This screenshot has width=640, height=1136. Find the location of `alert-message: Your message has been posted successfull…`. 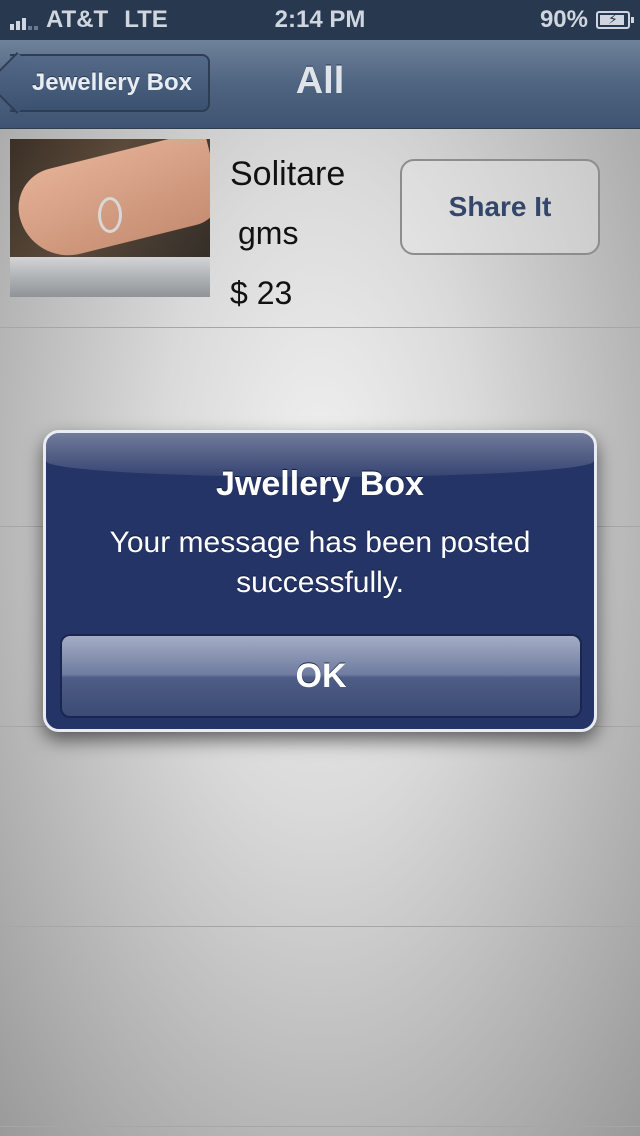

alert-message: Your message has been posted successfull… is located at coordinates (320, 562).